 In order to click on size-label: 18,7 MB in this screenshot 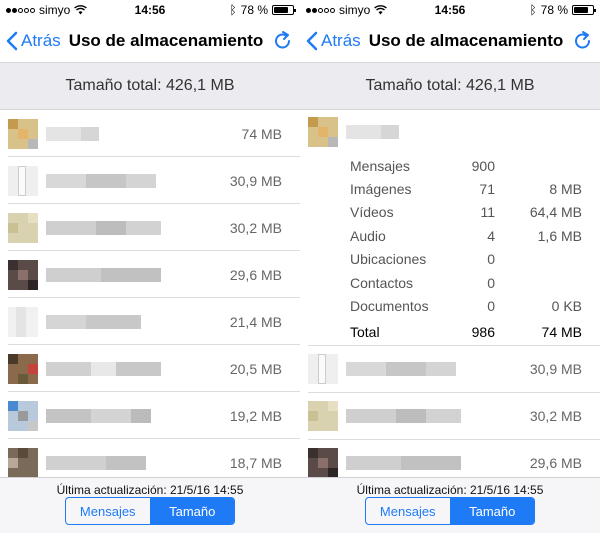, I will do `click(255, 462)`.